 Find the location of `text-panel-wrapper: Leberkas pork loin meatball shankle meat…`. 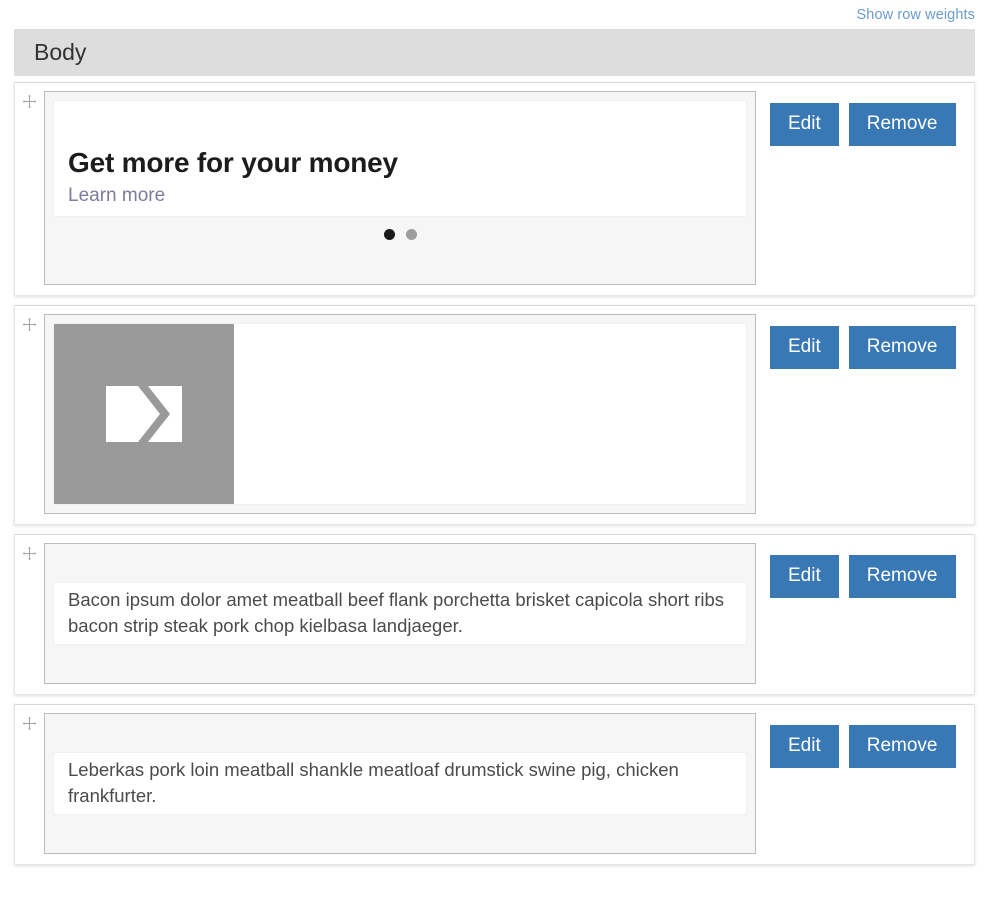

text-panel-wrapper: Leberkas pork loin meatball shankle meat… is located at coordinates (400, 784).